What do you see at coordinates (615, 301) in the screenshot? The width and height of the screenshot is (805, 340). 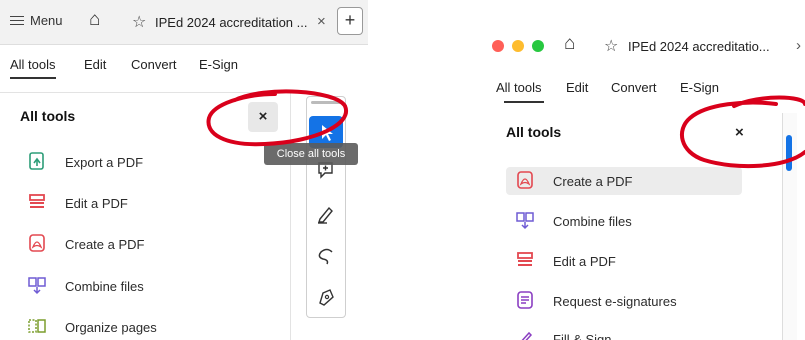 I see `tool-label: Request e-signatures` at bounding box center [615, 301].